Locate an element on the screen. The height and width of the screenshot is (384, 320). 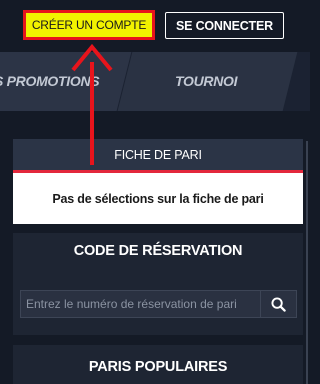
betslip-header: FICHE DE PARI is located at coordinates (158, 156).